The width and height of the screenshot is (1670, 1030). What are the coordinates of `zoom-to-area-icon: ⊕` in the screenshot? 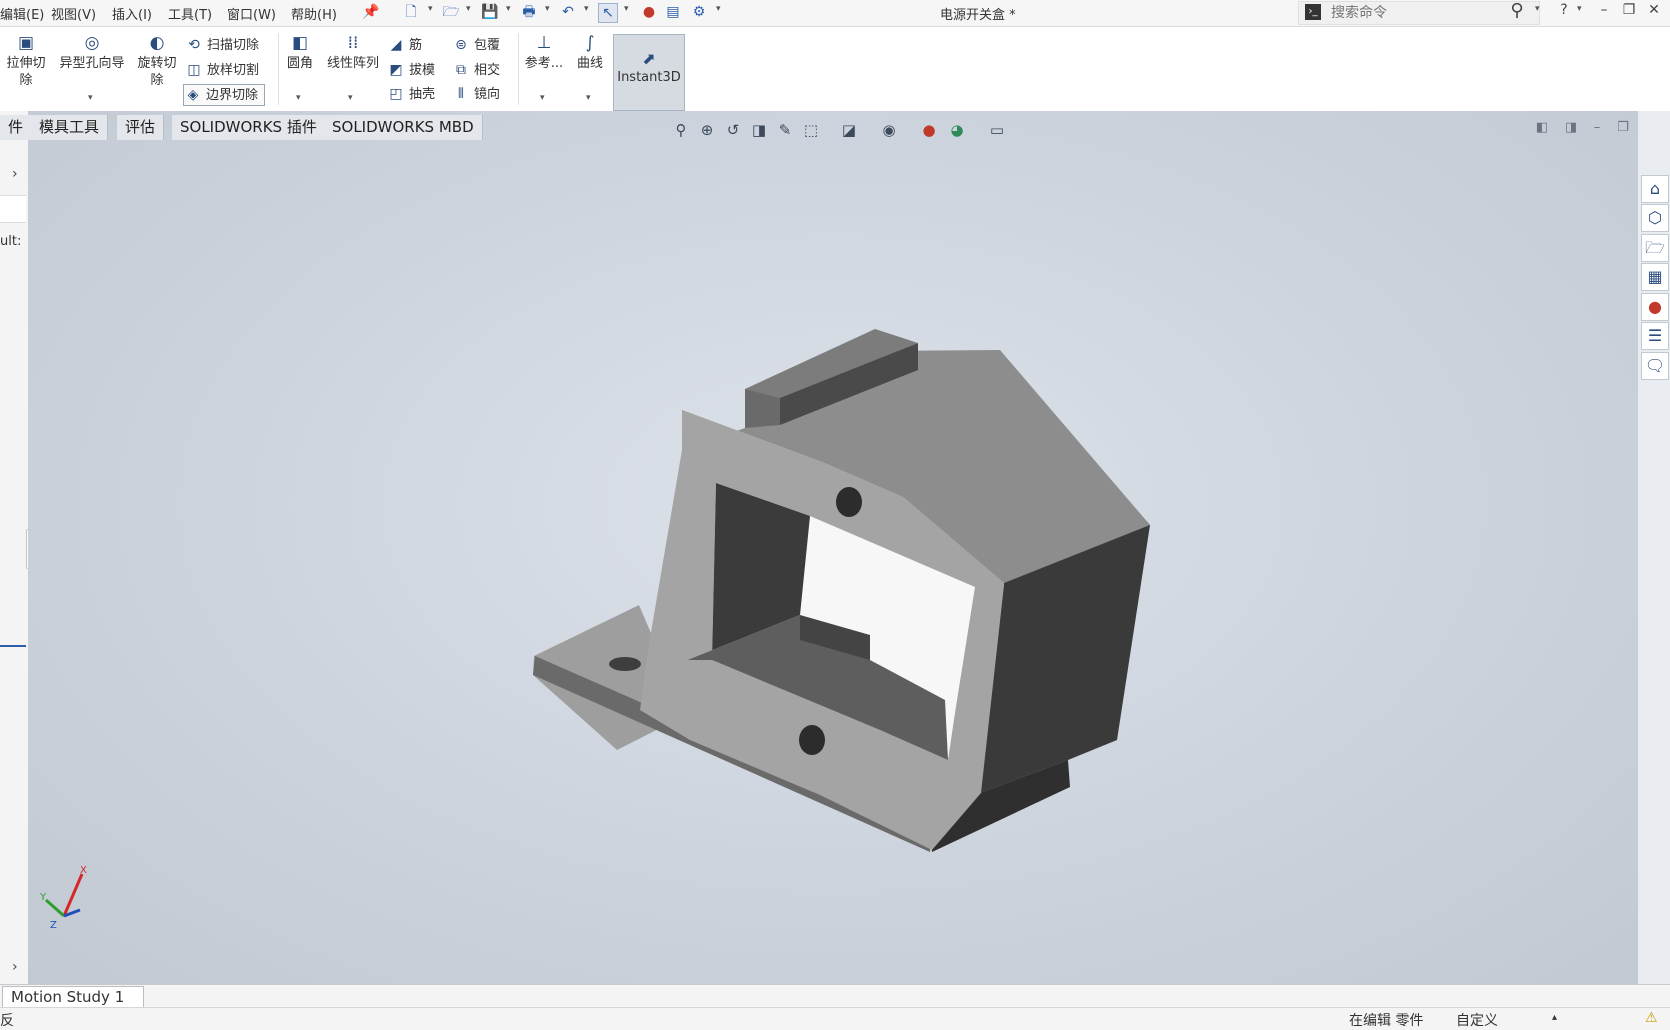 It's located at (707, 130).